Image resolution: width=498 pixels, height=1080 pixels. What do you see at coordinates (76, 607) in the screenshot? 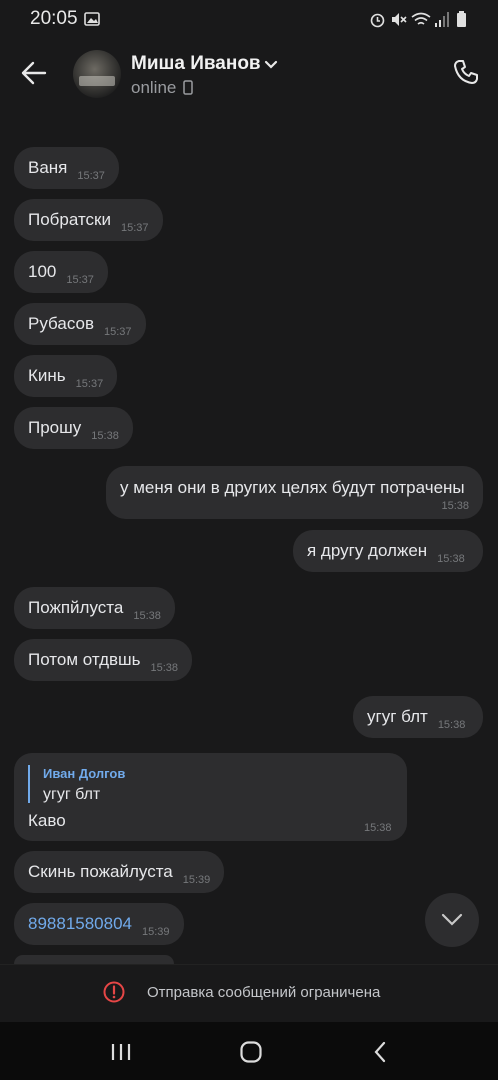
I see `message-text: Пожпйлуста` at bounding box center [76, 607].